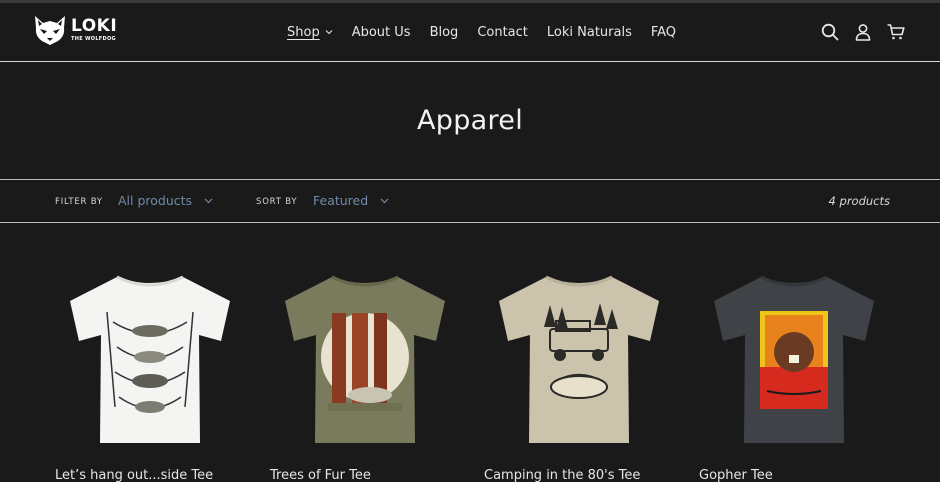 This screenshot has height=482, width=940. Describe the element at coordinates (79, 202) in the screenshot. I see `filter-label: Filter by` at that location.